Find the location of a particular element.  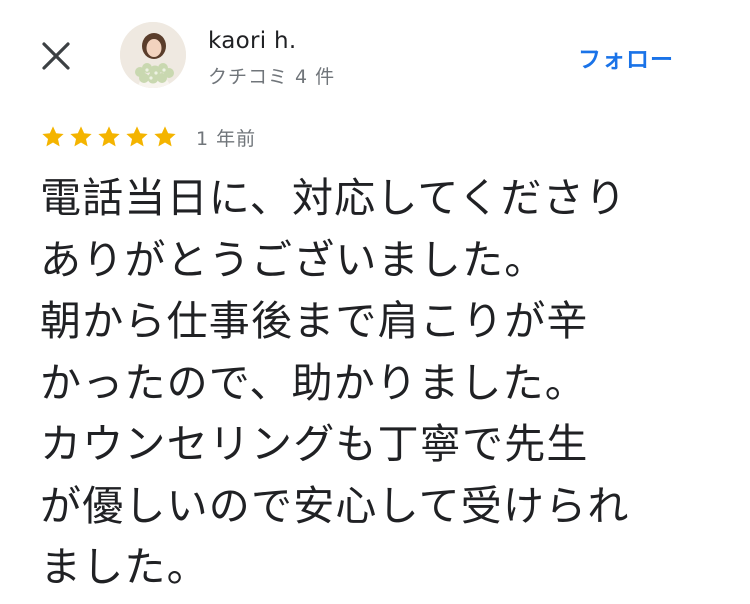

avatar-photo-icon is located at coordinates (153, 55).